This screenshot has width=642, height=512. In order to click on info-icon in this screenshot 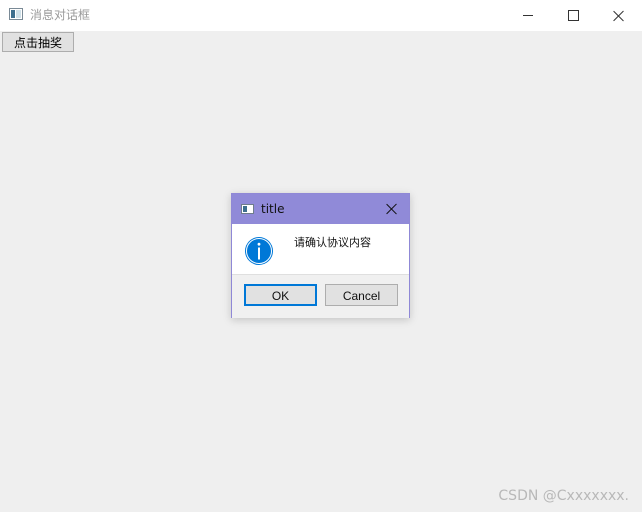, I will do `click(259, 251)`.